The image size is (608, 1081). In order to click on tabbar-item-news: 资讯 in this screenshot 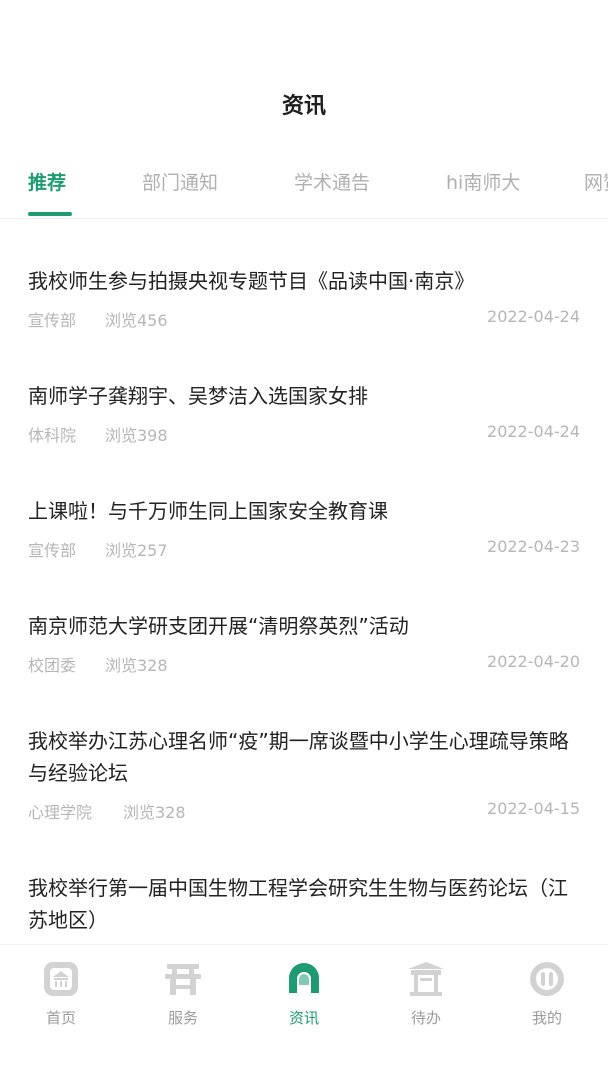, I will do `click(304, 994)`.